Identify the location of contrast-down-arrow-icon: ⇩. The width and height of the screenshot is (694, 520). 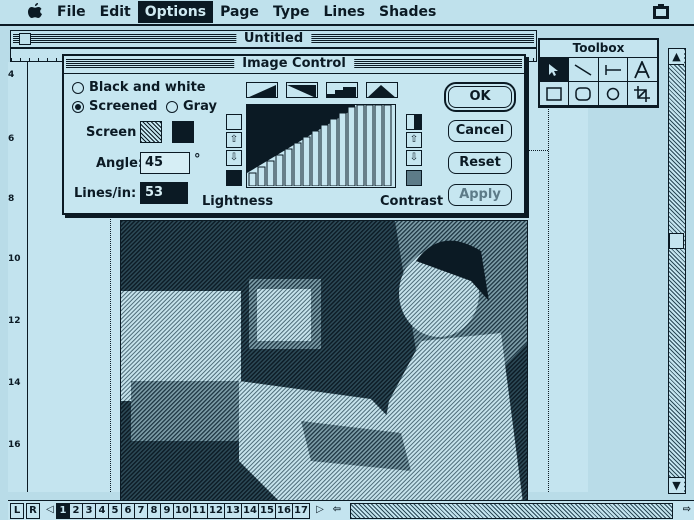
(414, 158).